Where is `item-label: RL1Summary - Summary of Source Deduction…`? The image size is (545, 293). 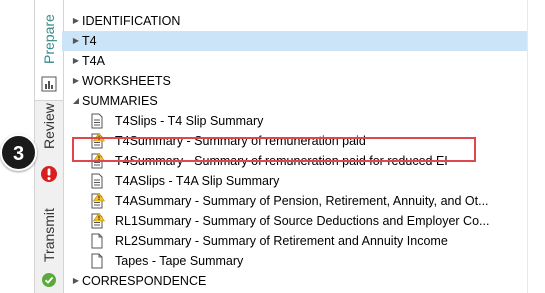 item-label: RL1Summary - Summary of Source Deduction… is located at coordinates (302, 221).